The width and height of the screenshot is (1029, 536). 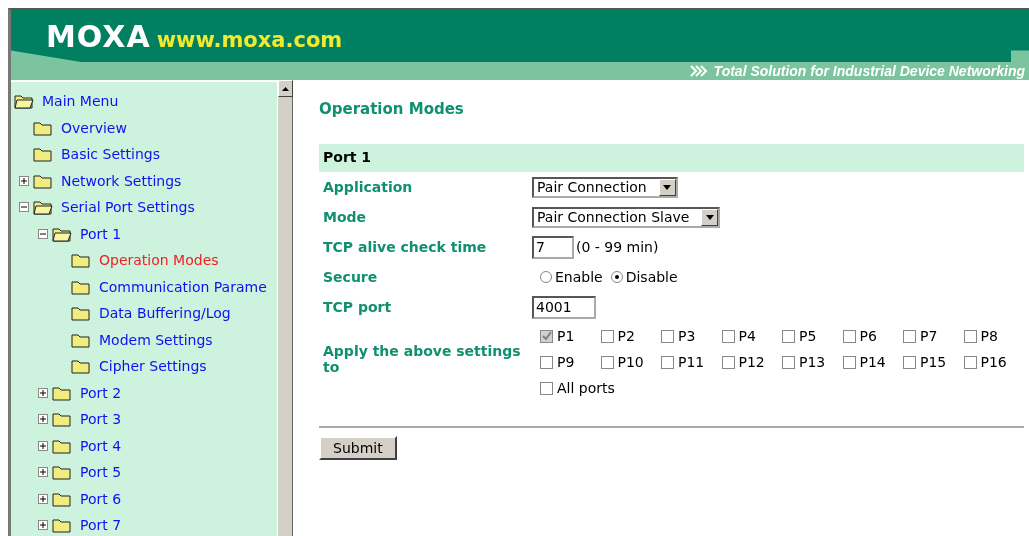 What do you see at coordinates (350, 277) in the screenshot?
I see `field-label: Secure` at bounding box center [350, 277].